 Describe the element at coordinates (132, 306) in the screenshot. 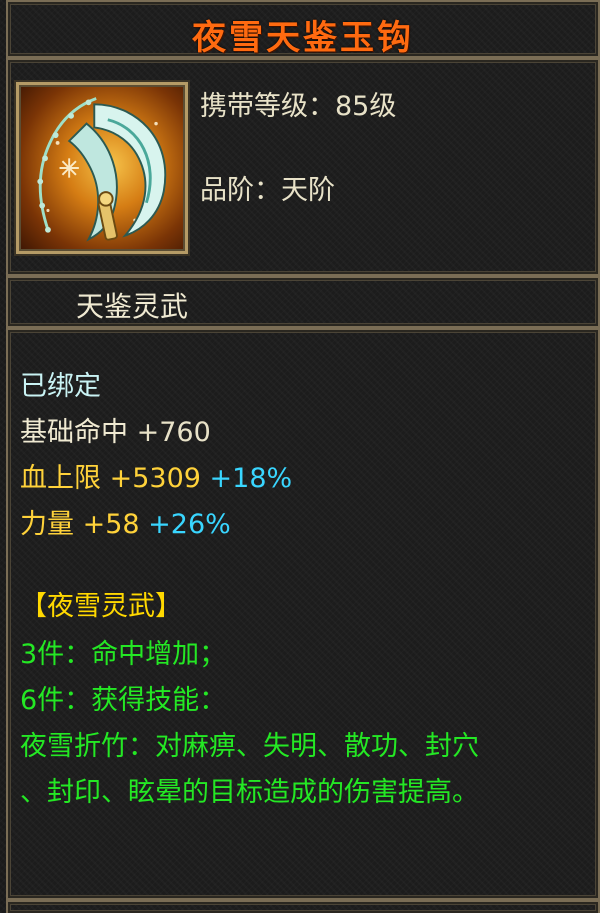

I see `item-sub-name: 天鉴灵武` at that location.